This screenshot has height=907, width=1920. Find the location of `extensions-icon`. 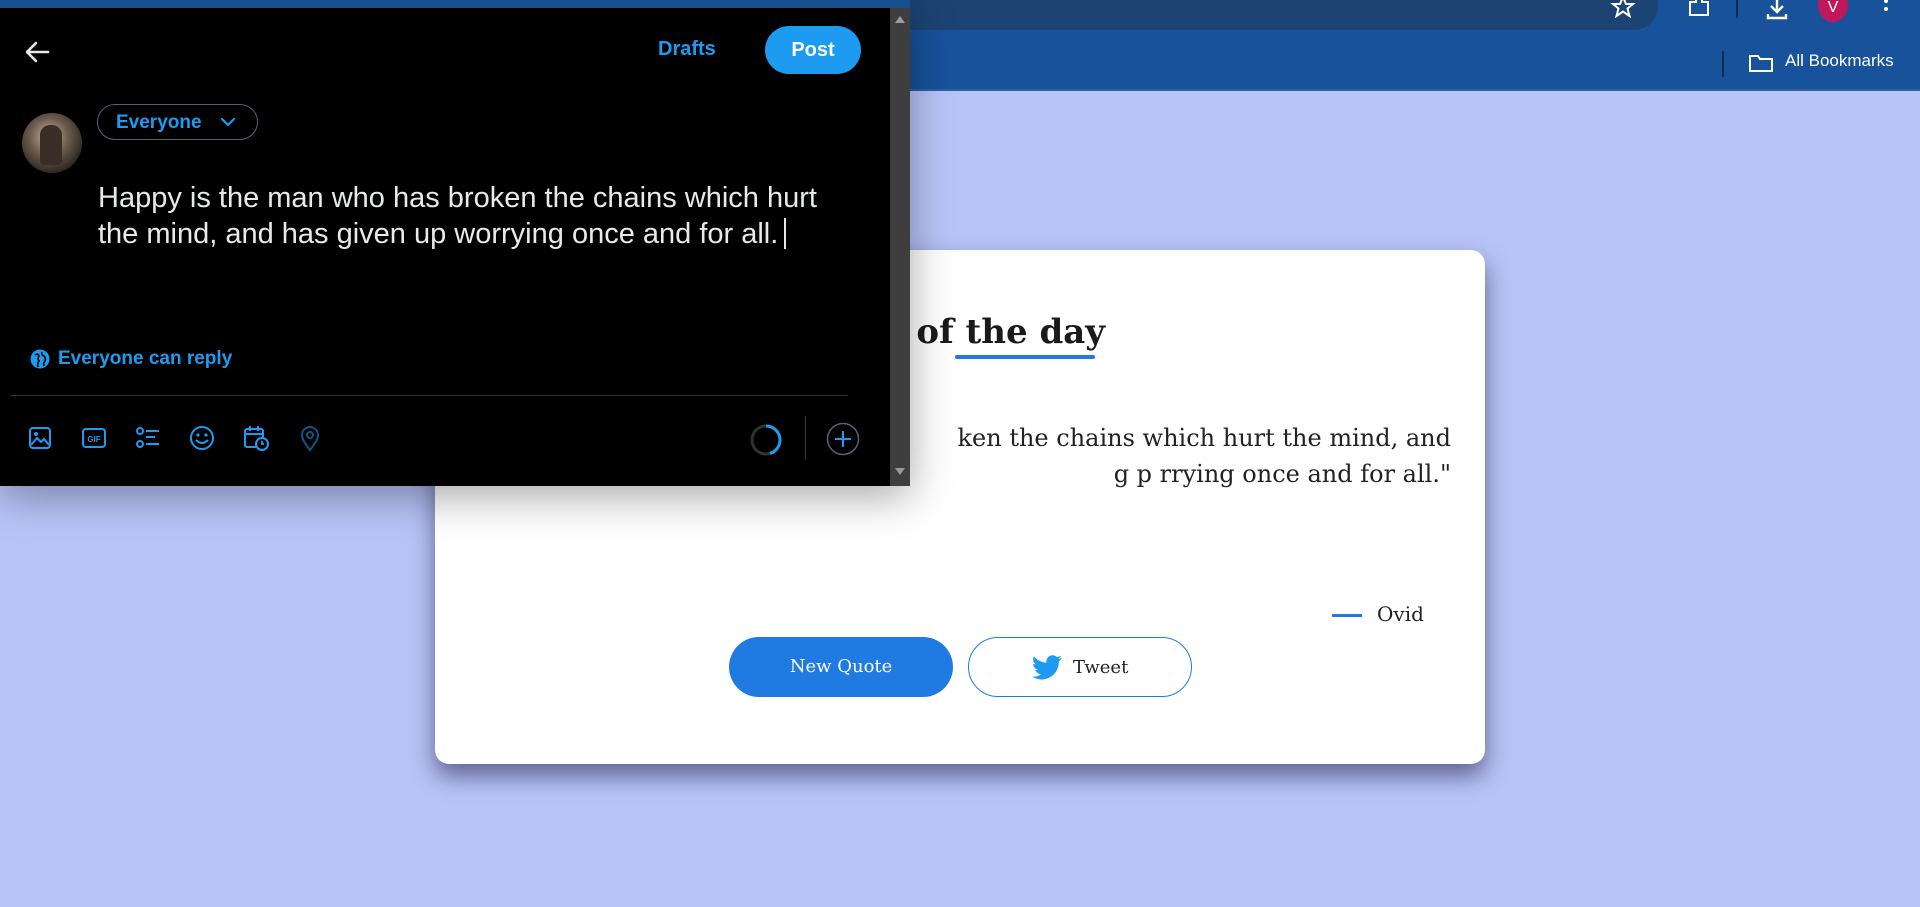

extensions-icon is located at coordinates (1699, 11).